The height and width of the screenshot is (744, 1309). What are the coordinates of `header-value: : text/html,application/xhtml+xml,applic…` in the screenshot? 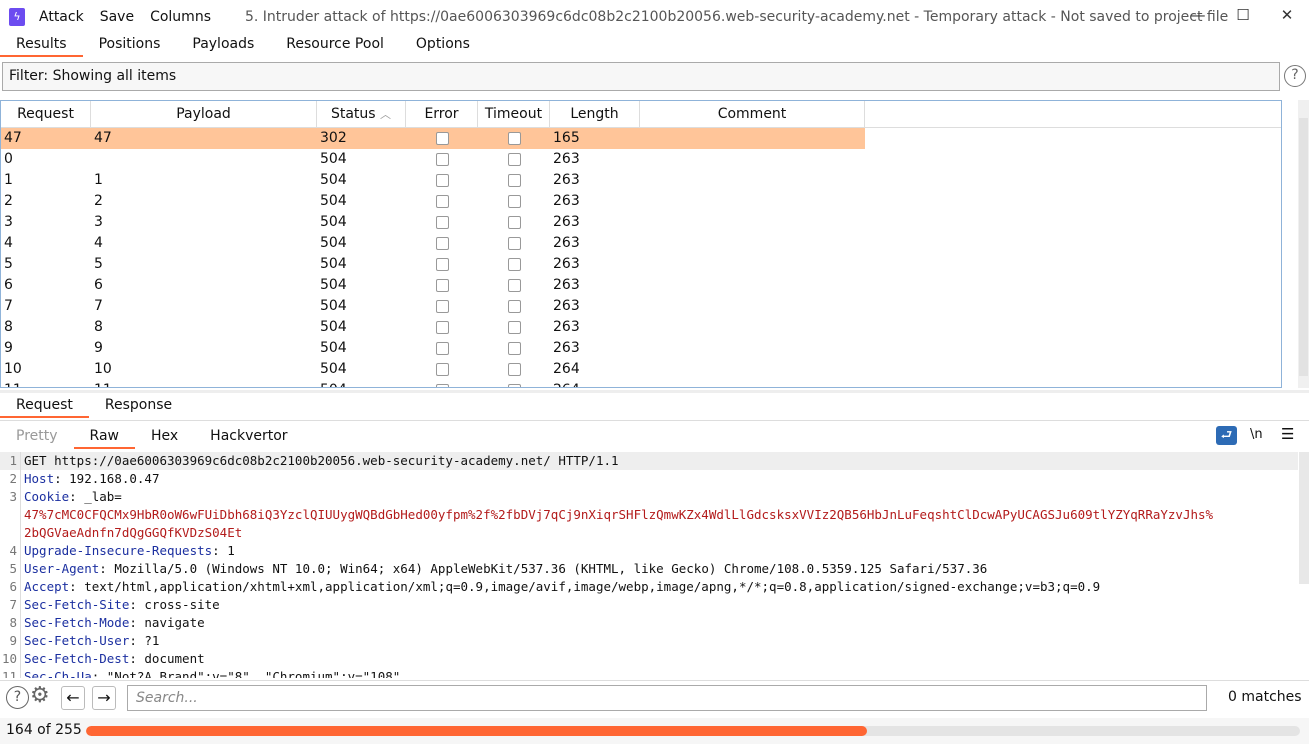 It's located at (585, 586).